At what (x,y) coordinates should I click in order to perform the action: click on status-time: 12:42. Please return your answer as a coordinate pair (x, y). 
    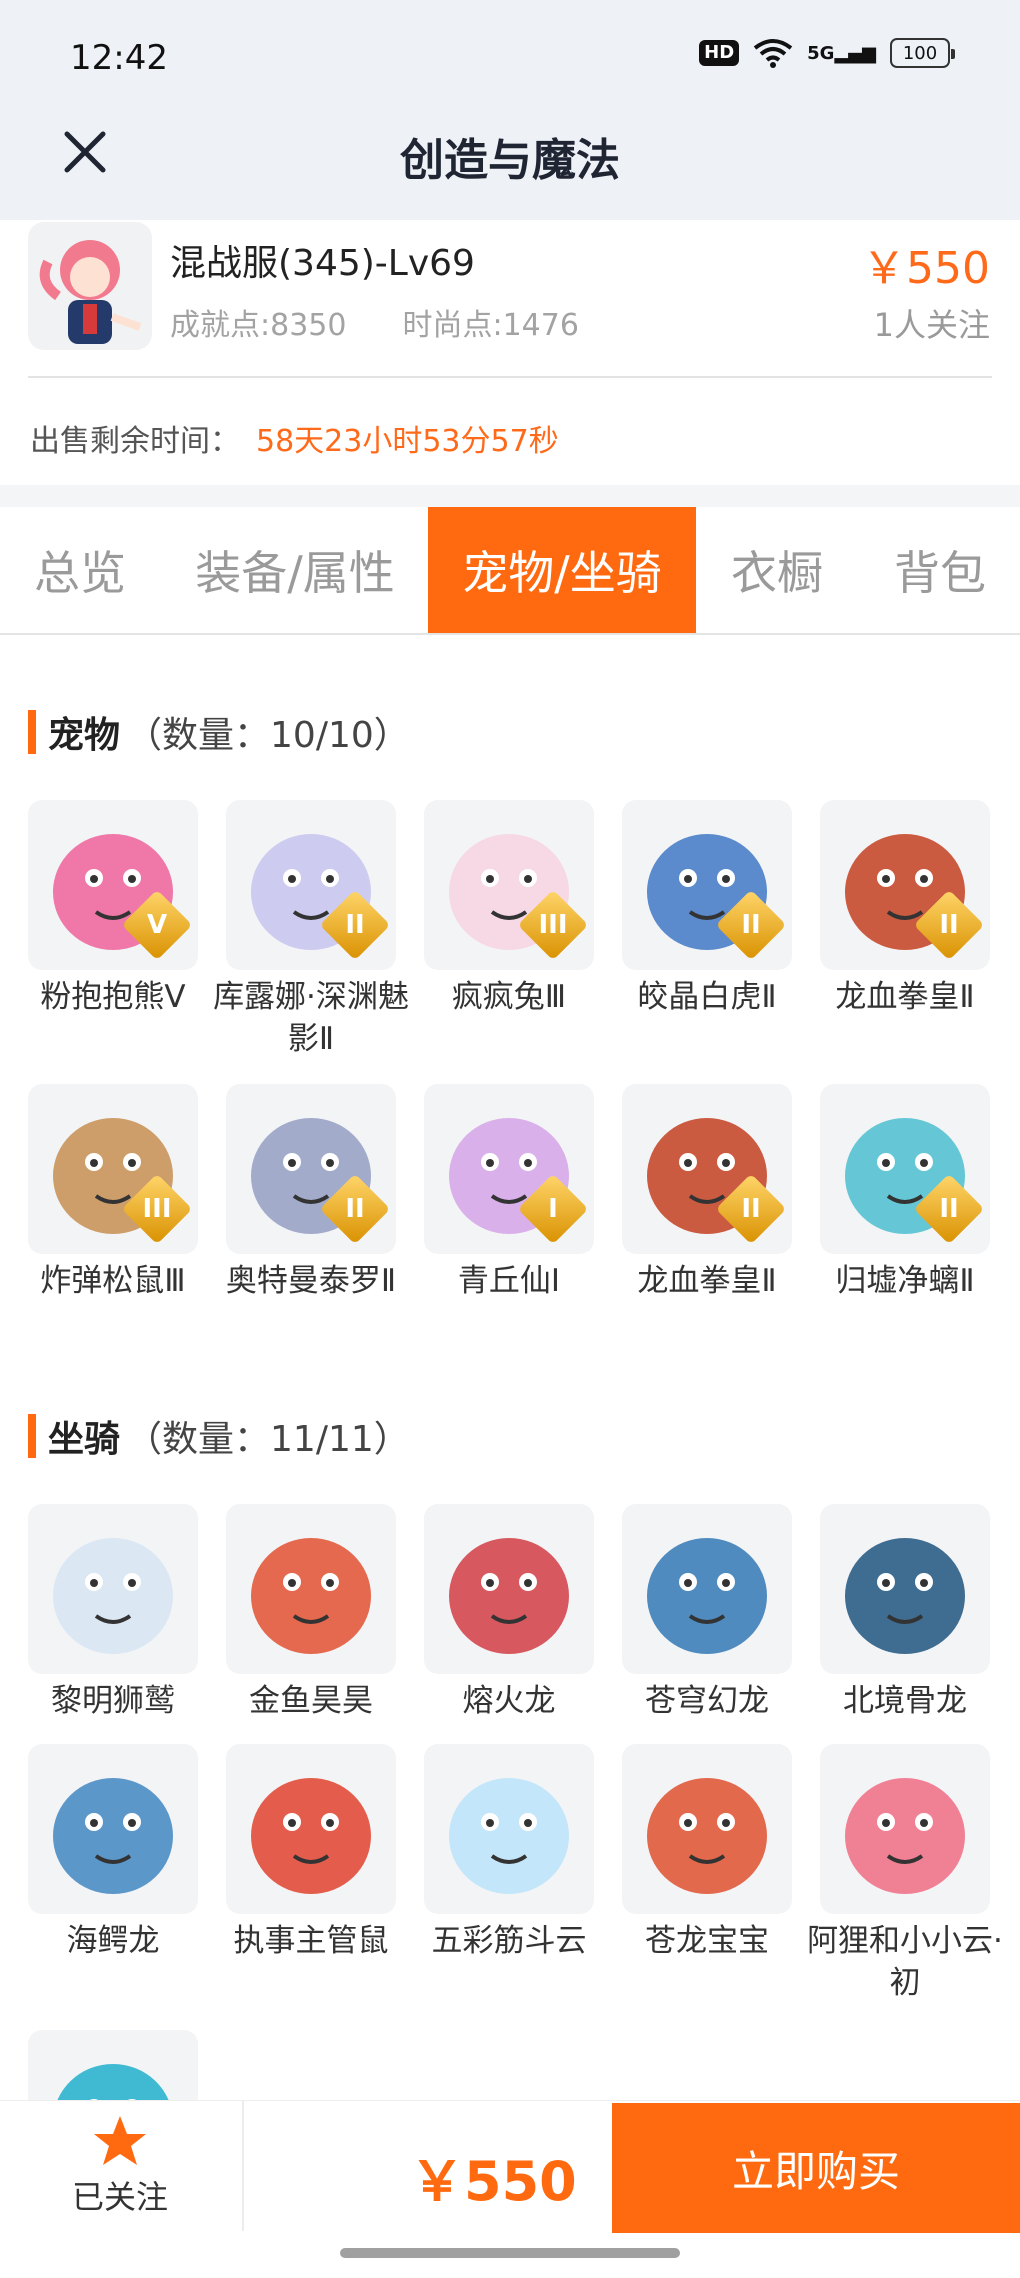
    Looking at the image, I should click on (119, 58).